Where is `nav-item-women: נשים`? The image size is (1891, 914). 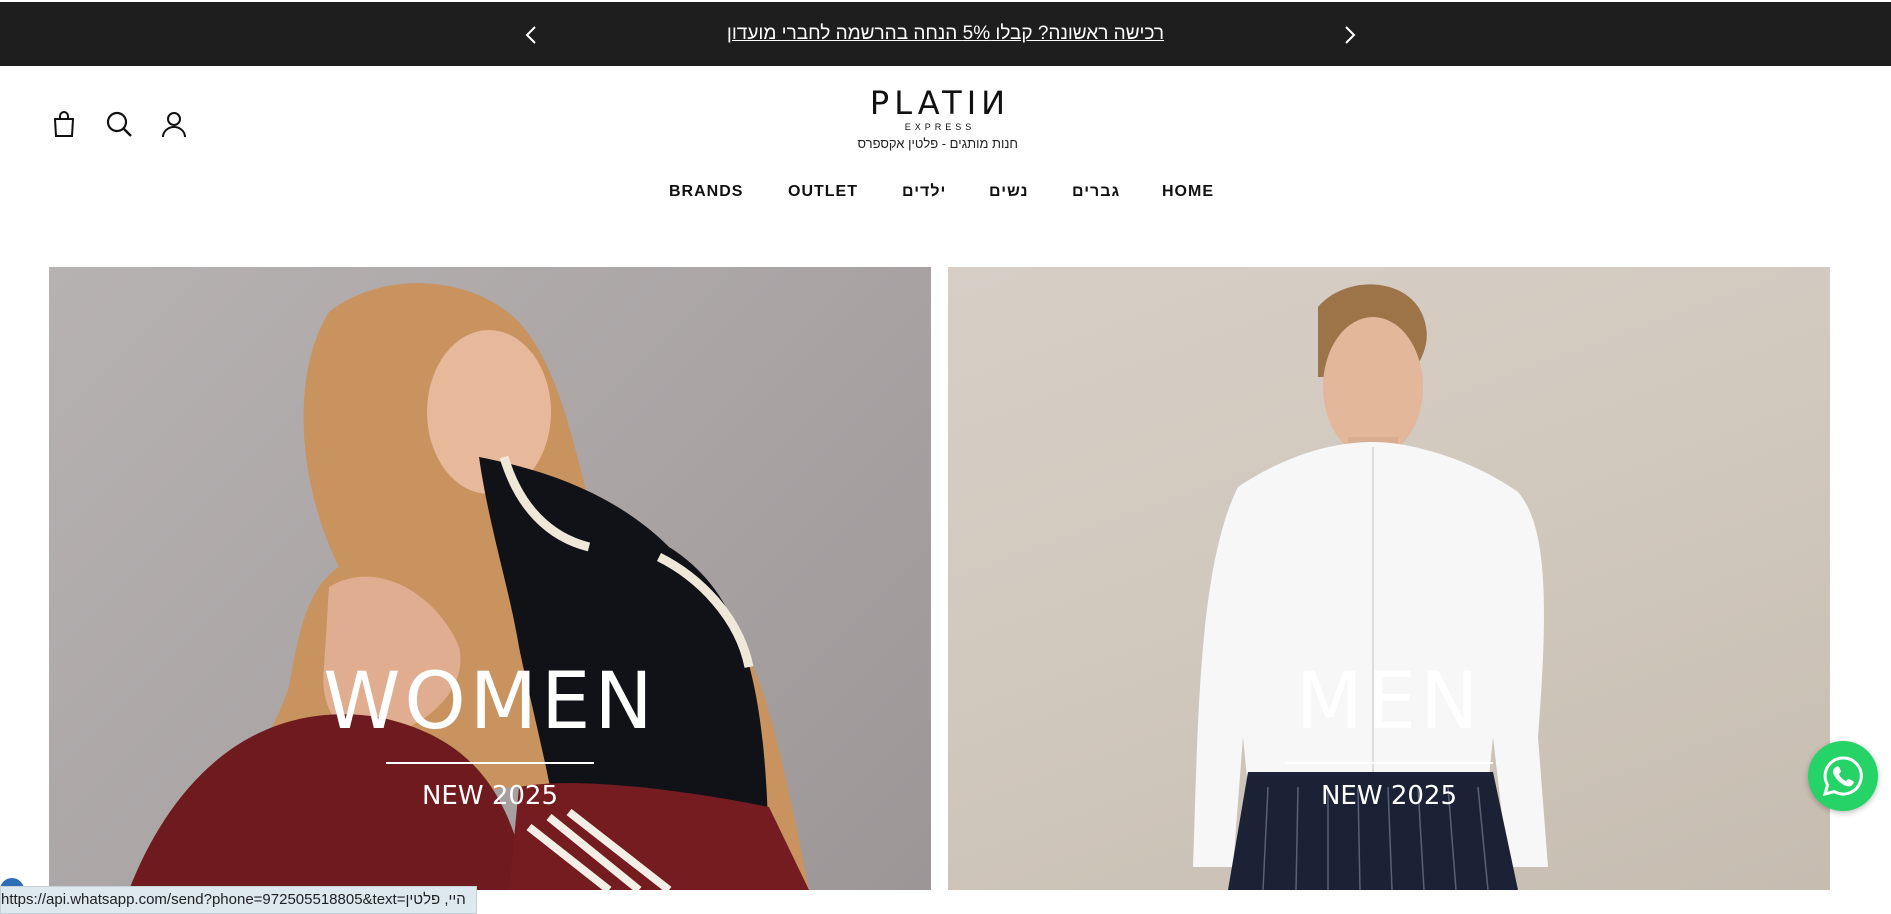 nav-item-women: נשים is located at coordinates (1009, 192).